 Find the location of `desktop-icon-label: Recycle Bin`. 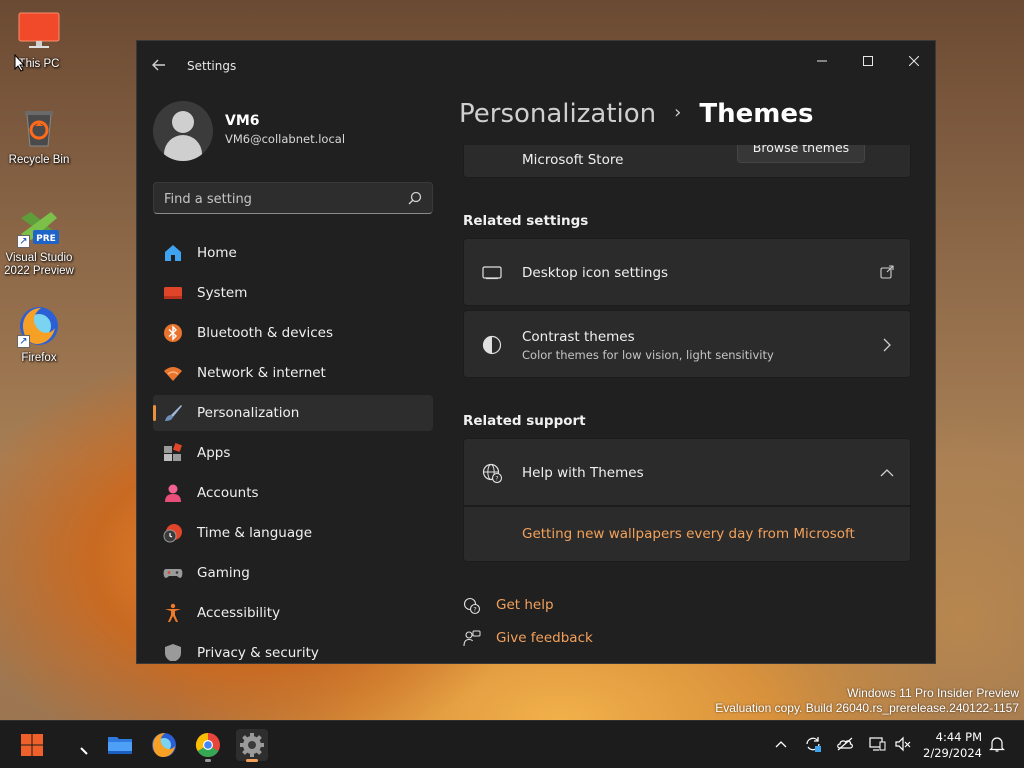

desktop-icon-label: Recycle Bin is located at coordinates (39, 160).